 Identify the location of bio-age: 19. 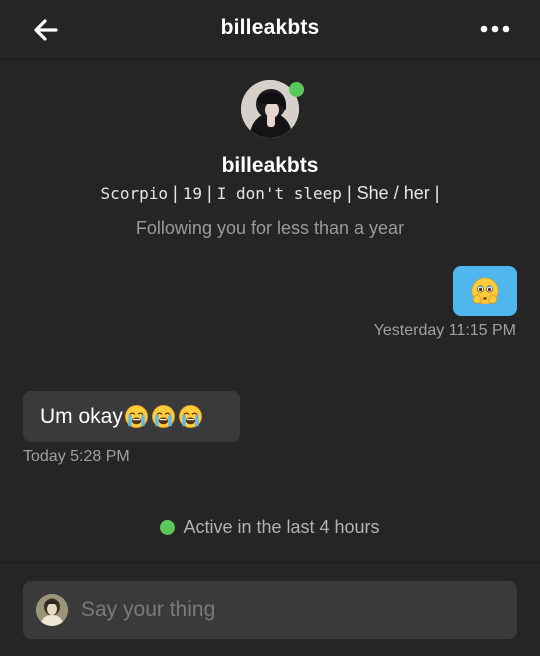
(192, 193).